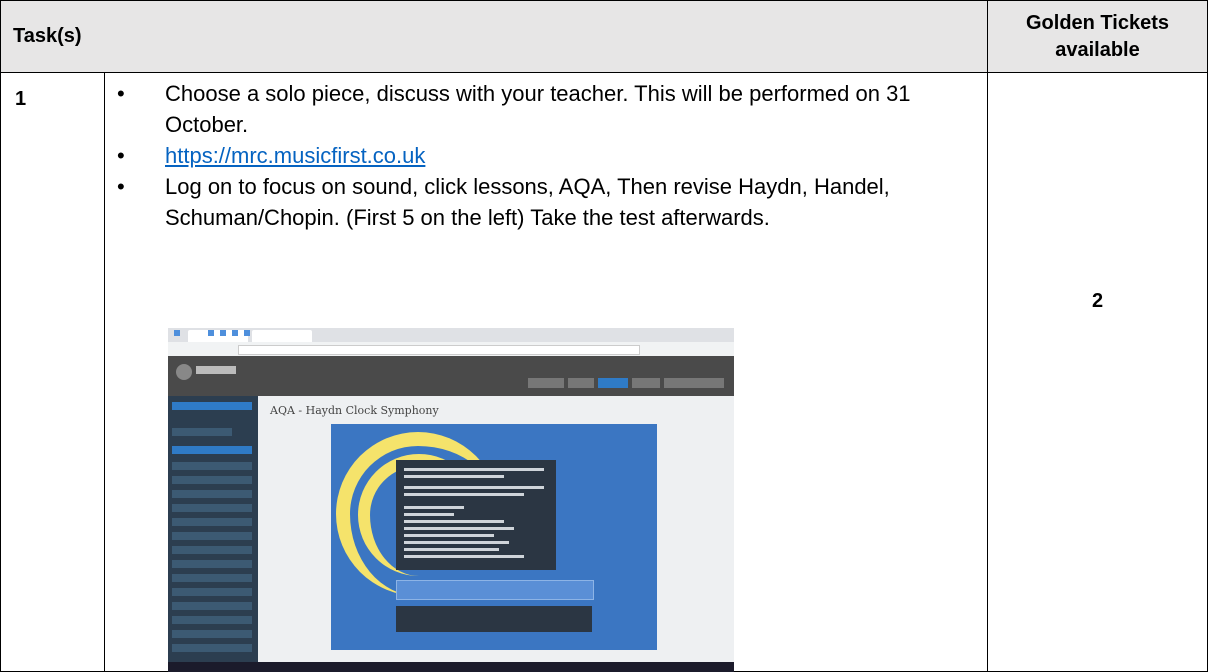 This screenshot has height=672, width=1208. Describe the element at coordinates (21, 99) in the screenshot. I see `task-number: 1` at that location.